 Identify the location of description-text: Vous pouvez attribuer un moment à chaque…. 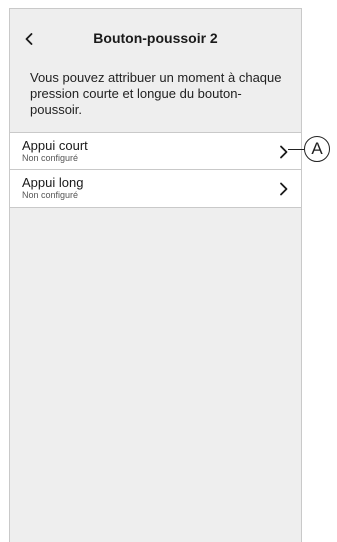
(156, 93).